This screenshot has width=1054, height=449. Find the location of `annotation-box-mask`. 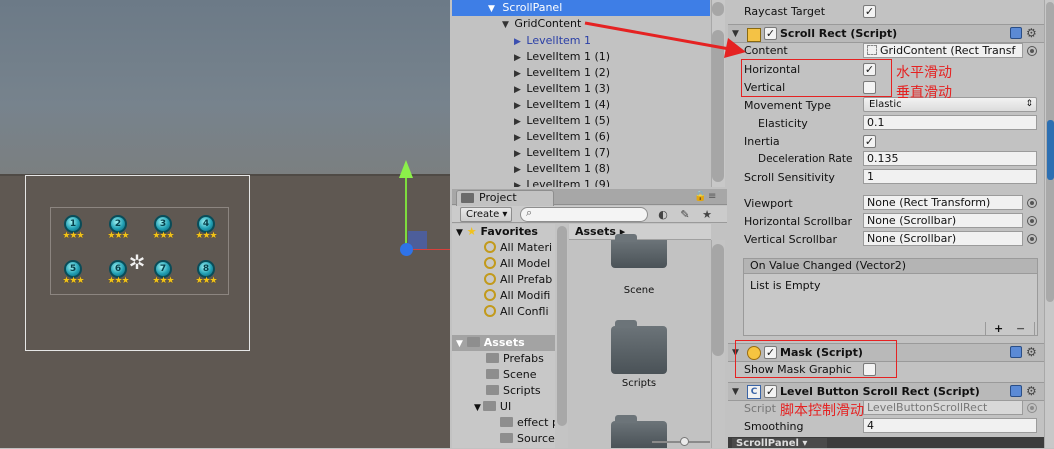

annotation-box-mask is located at coordinates (816, 359).